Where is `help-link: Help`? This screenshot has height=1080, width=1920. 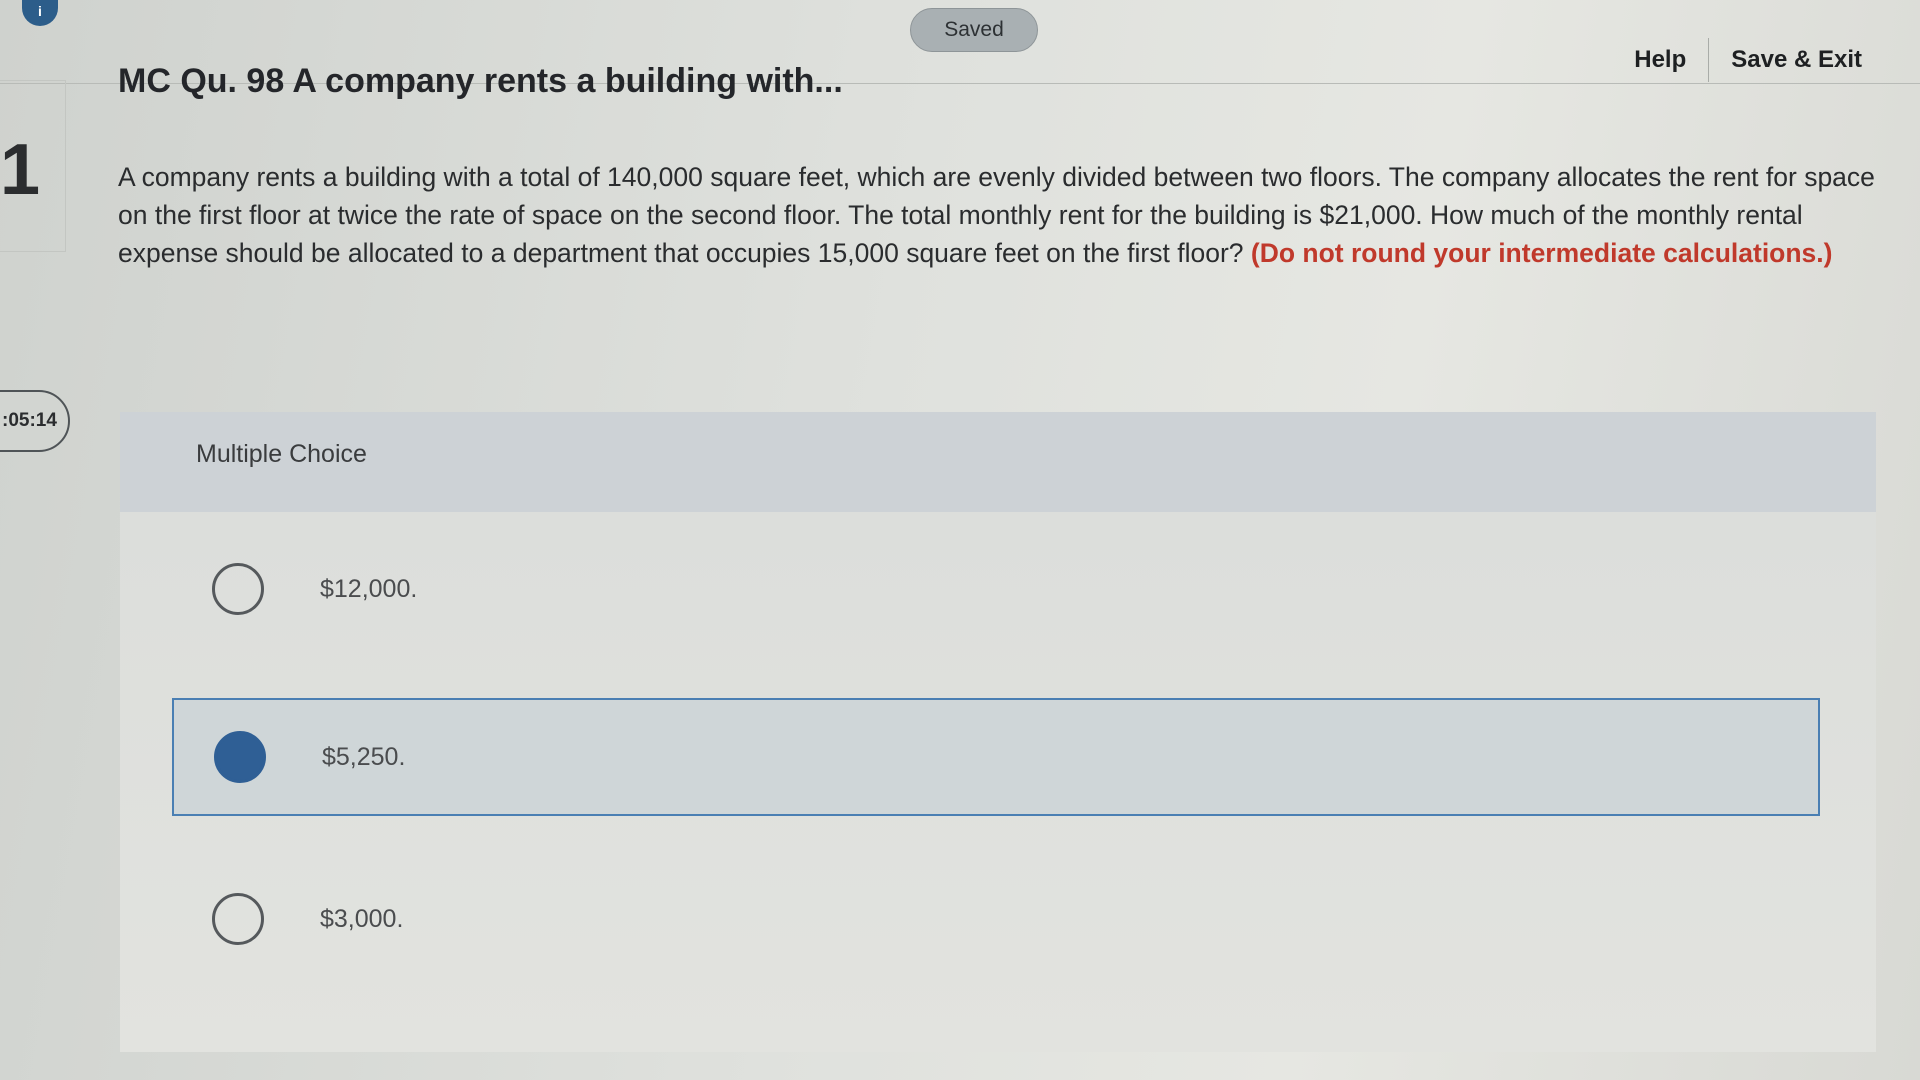
help-link: Help is located at coordinates (1660, 60).